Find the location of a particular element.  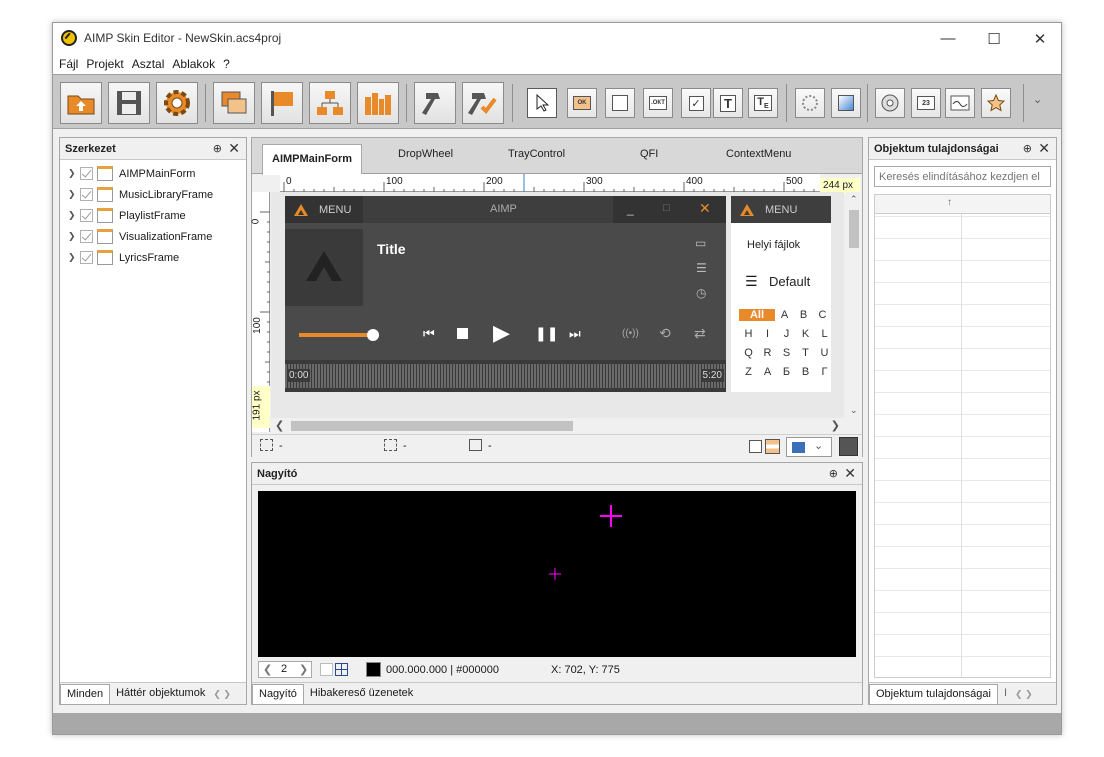

vertical-scrollbar: ⌃ ⌄ is located at coordinates (854, 305).